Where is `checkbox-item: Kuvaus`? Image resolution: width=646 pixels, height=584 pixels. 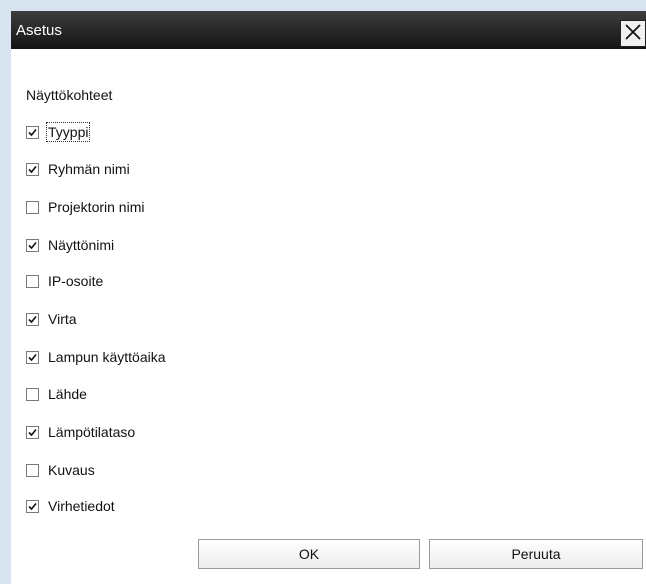 checkbox-item: Kuvaus is located at coordinates (60, 470).